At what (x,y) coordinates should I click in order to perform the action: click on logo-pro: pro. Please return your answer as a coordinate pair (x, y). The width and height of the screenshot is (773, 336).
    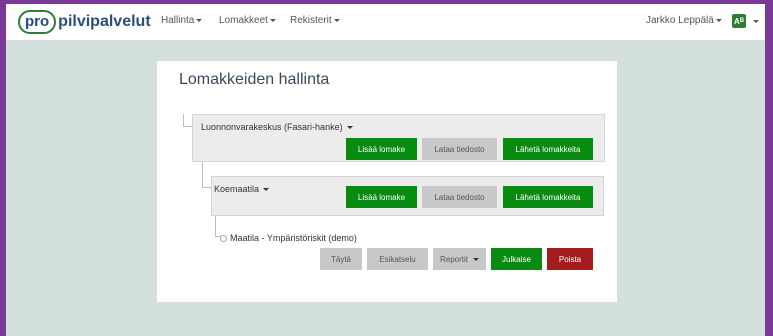
    Looking at the image, I should click on (37, 22).